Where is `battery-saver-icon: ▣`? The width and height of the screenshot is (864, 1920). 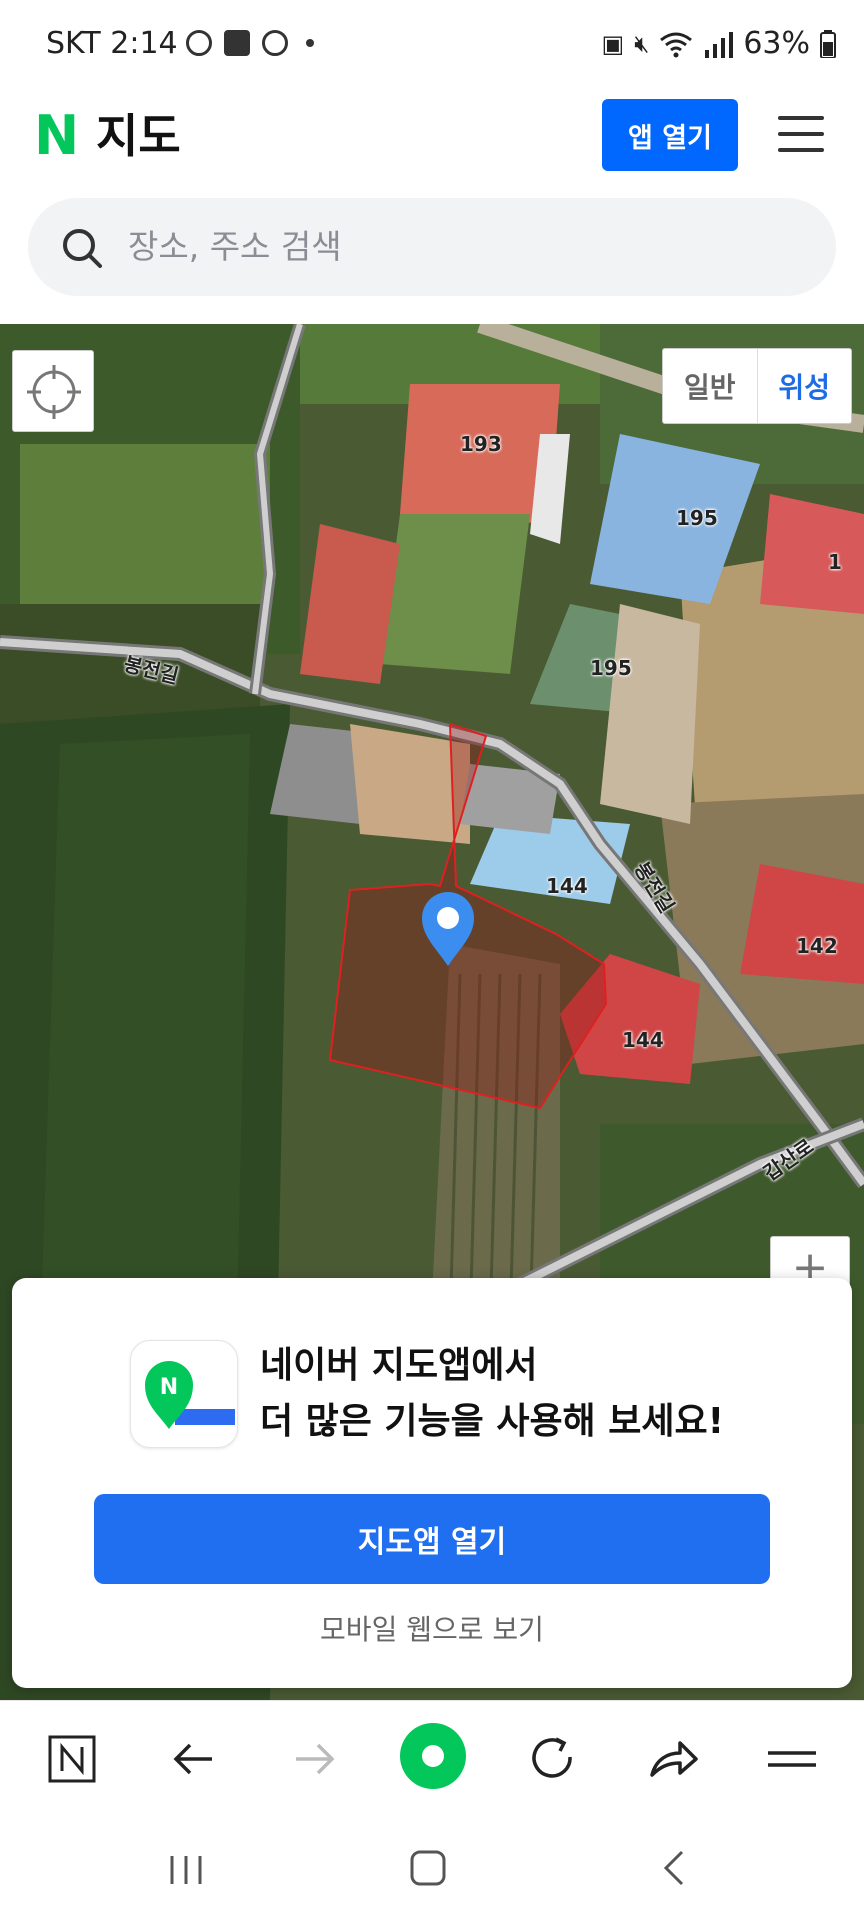 battery-saver-icon: ▣ is located at coordinates (613, 43).